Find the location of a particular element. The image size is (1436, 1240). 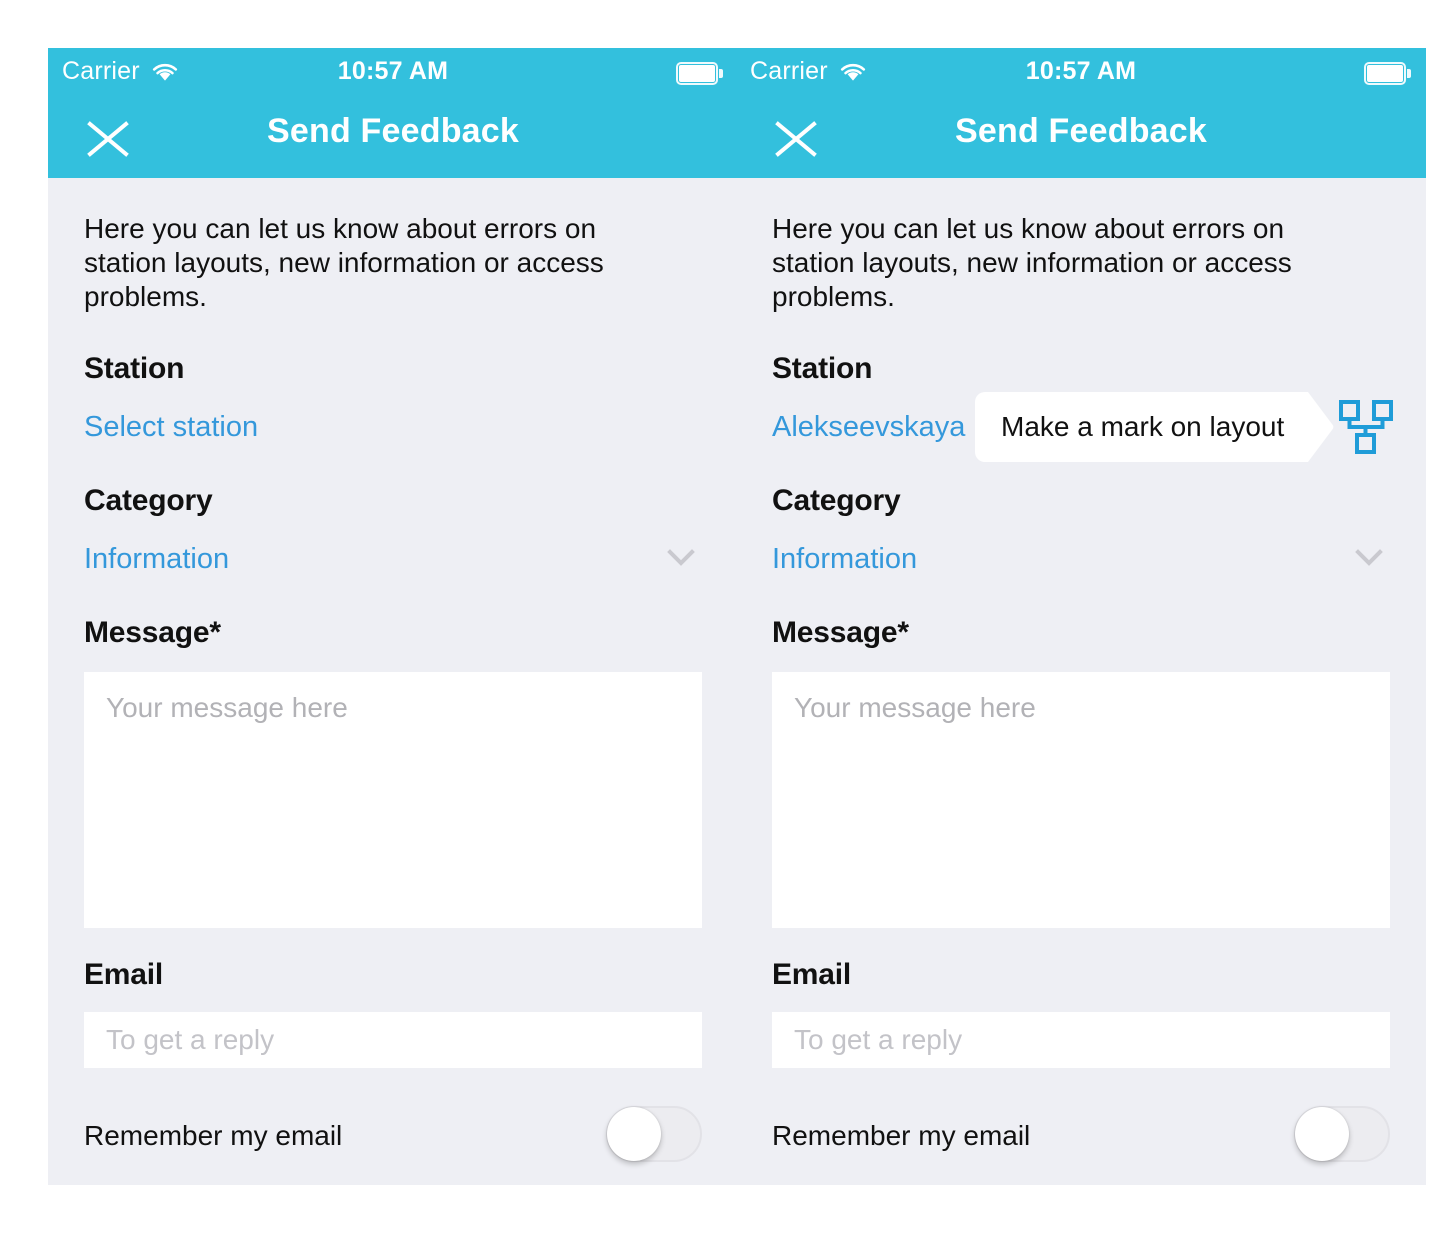

station-field-row: Alekseevskaya Make a mark on layout is located at coordinates (1082, 427).